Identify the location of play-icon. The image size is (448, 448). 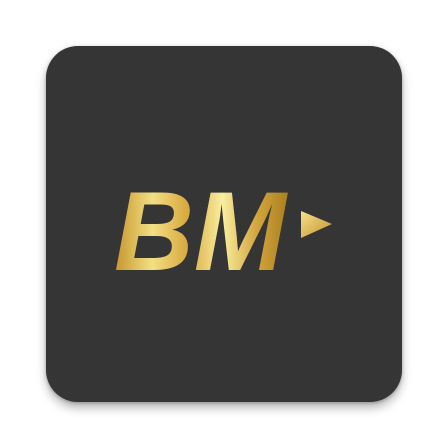
(316, 224).